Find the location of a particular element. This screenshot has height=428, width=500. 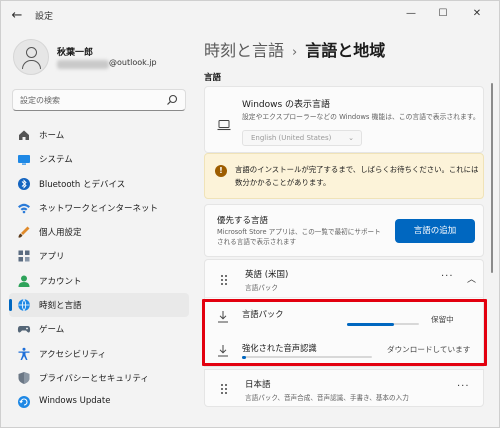

sidebar-item-account: アカウント is located at coordinates (99, 281).